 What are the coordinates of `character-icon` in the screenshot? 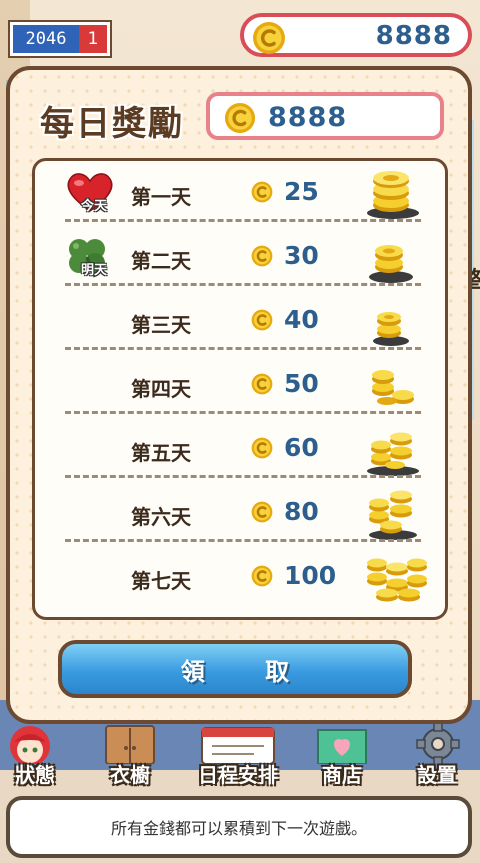 It's located at (30, 745).